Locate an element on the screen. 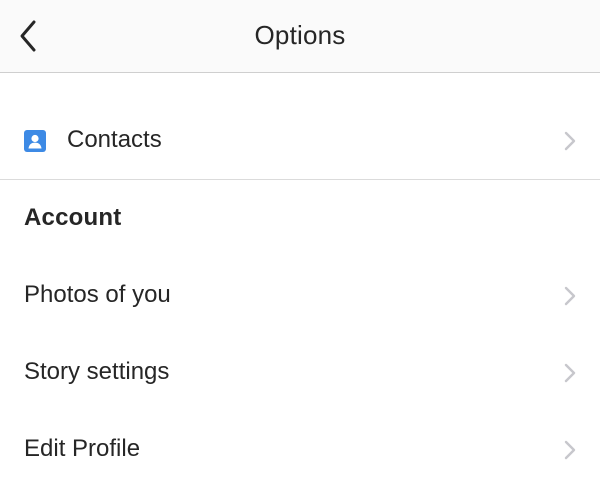  edit-profile-label: Edit Profile is located at coordinates (82, 448).